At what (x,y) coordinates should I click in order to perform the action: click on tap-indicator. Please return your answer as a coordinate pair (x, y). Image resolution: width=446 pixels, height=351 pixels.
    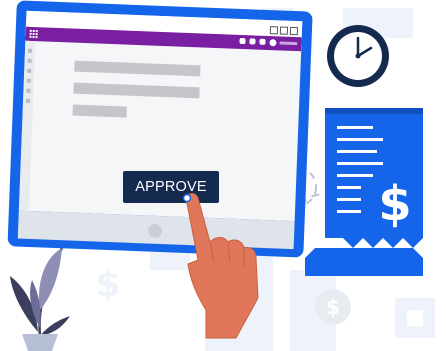
    Looking at the image, I should click on (187, 198).